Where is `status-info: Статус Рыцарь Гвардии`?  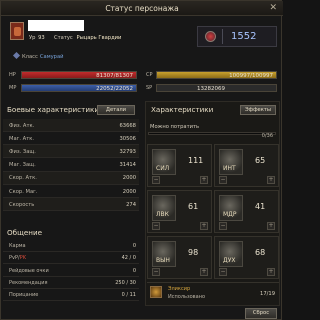 status-info: Статус Рыцарь Гвардии is located at coordinates (87, 38).